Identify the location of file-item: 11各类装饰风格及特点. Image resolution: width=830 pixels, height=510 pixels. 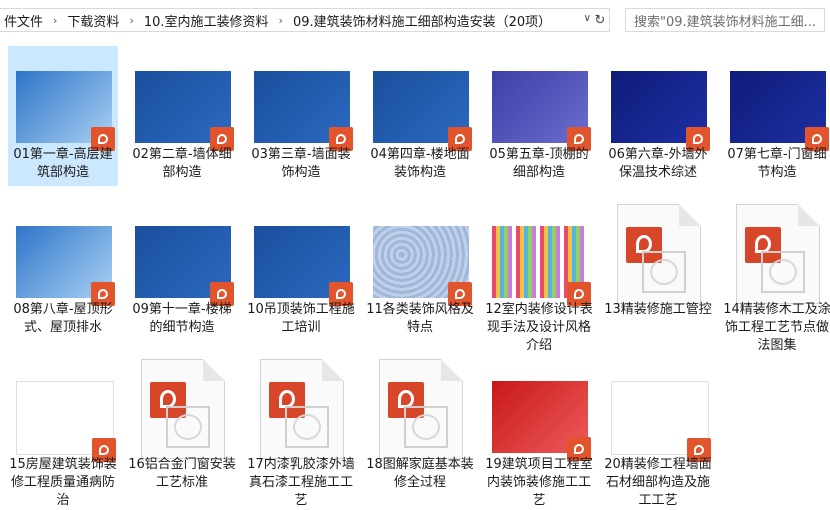
(420, 271).